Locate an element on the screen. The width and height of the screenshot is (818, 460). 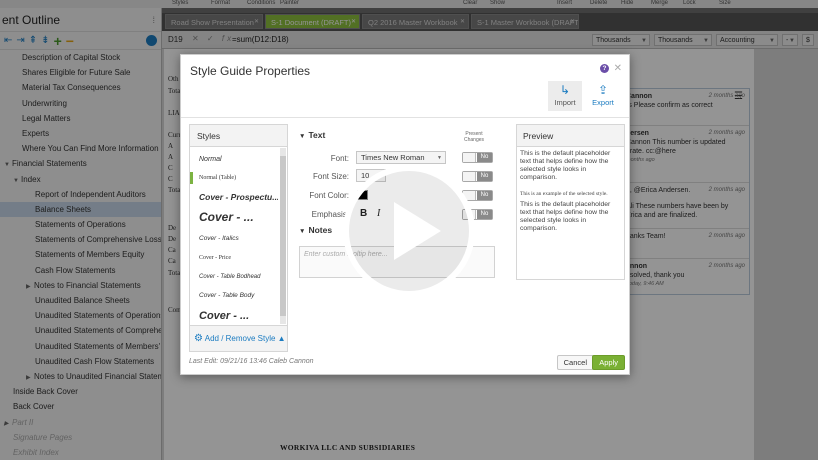
notes-section-label: Notes is located at coordinates (320, 230).